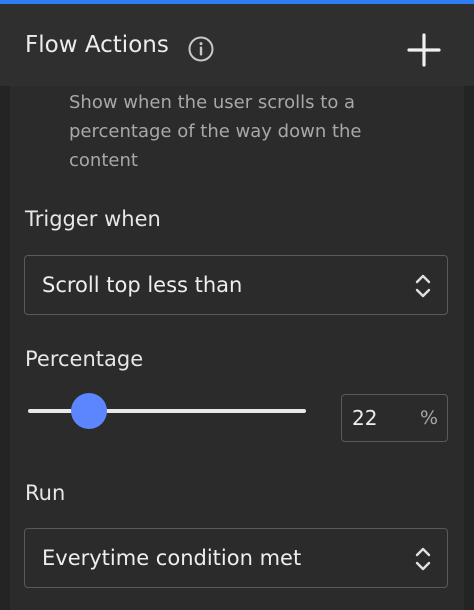 This screenshot has height=610, width=474. I want to click on description-line: percentage of the way down the, so click(215, 131).